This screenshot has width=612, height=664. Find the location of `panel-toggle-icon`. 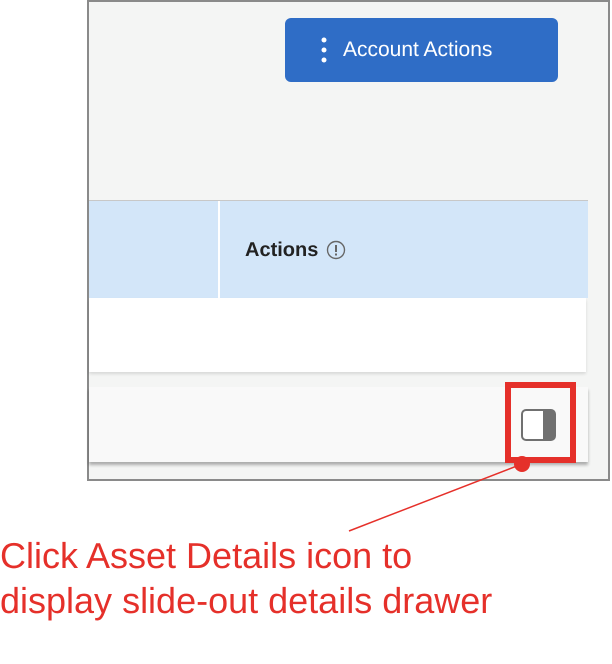

panel-toggle-icon is located at coordinates (538, 424).